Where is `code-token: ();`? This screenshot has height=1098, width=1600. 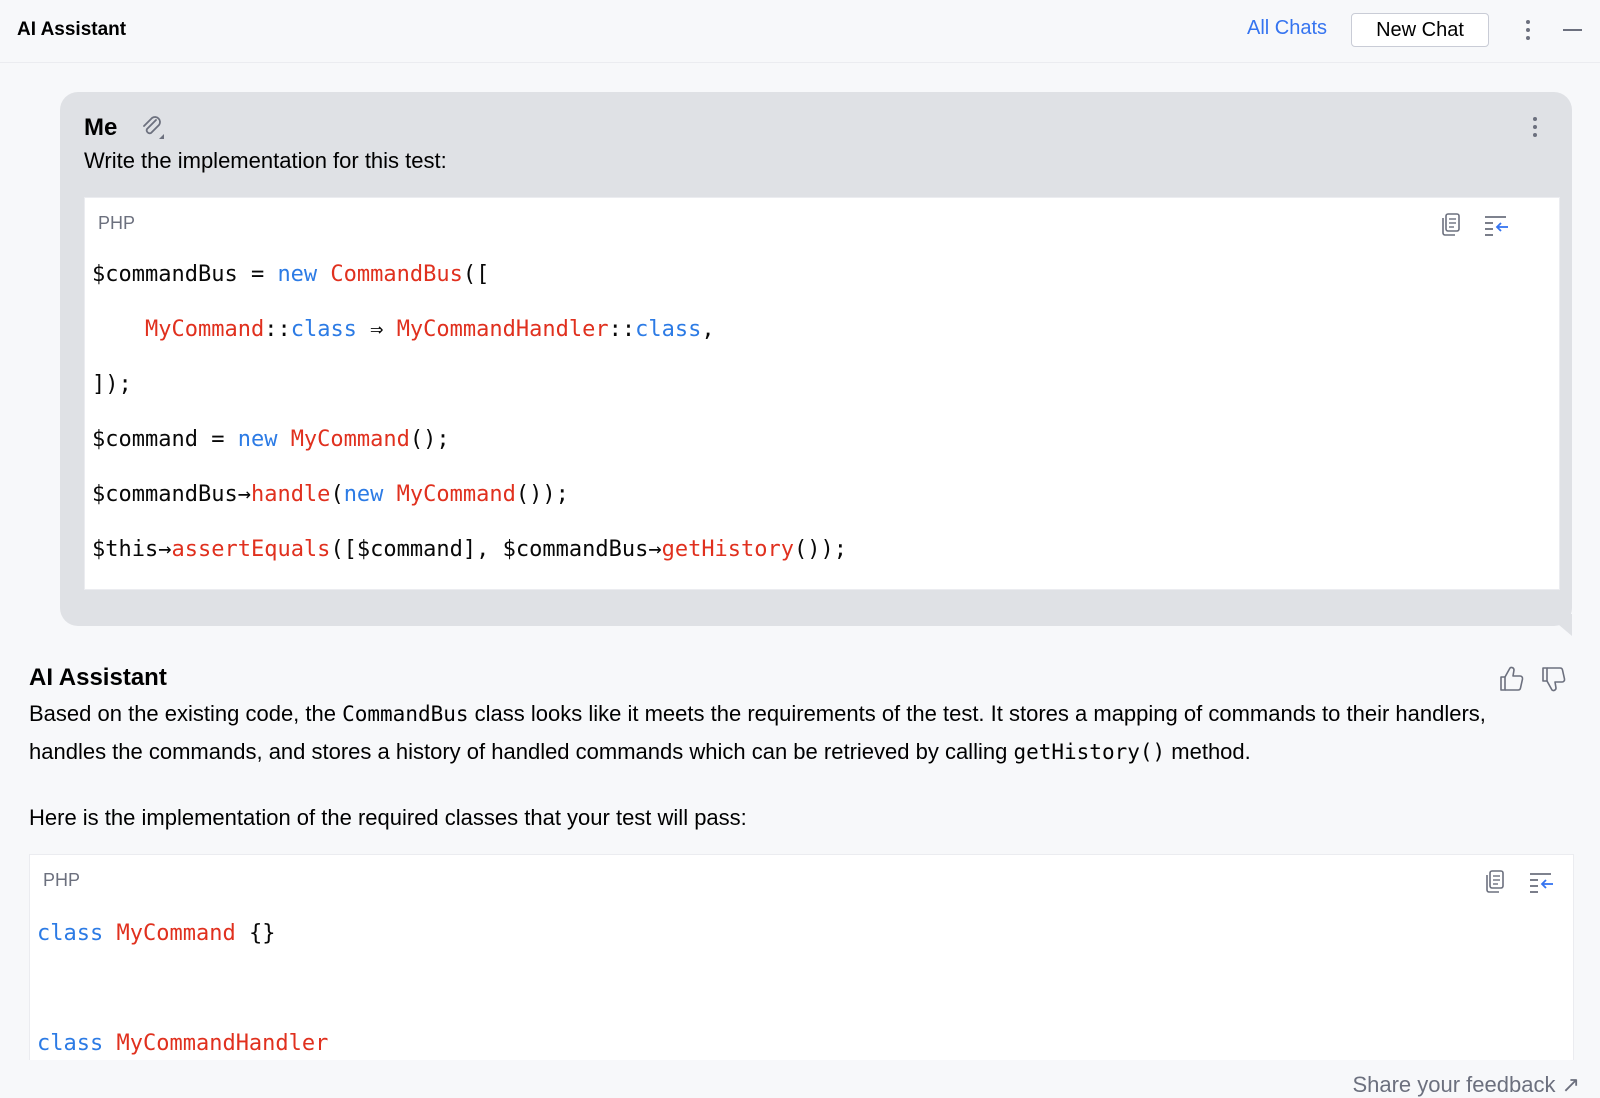
code-token: (); is located at coordinates (429, 439).